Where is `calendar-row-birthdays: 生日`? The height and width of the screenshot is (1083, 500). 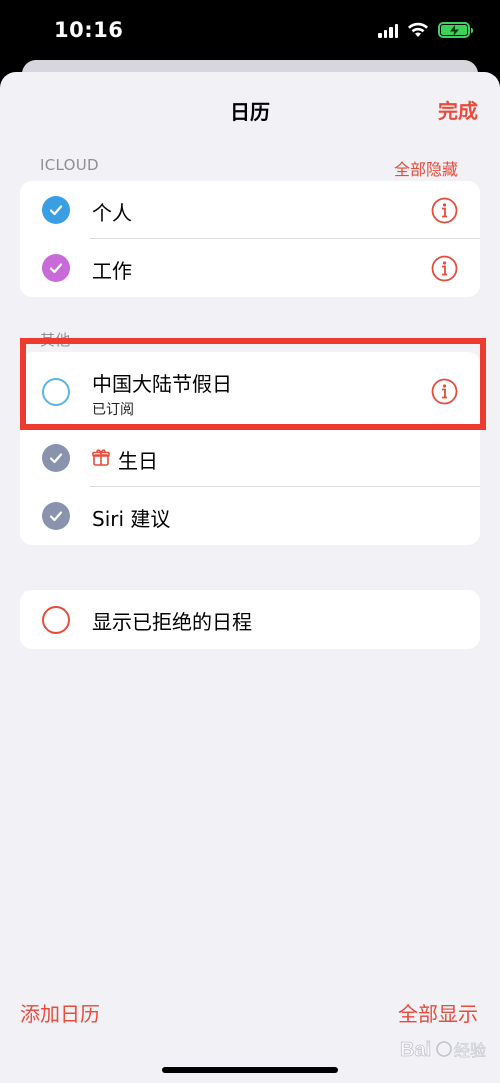
calendar-row-birthdays: 生日 is located at coordinates (250, 458).